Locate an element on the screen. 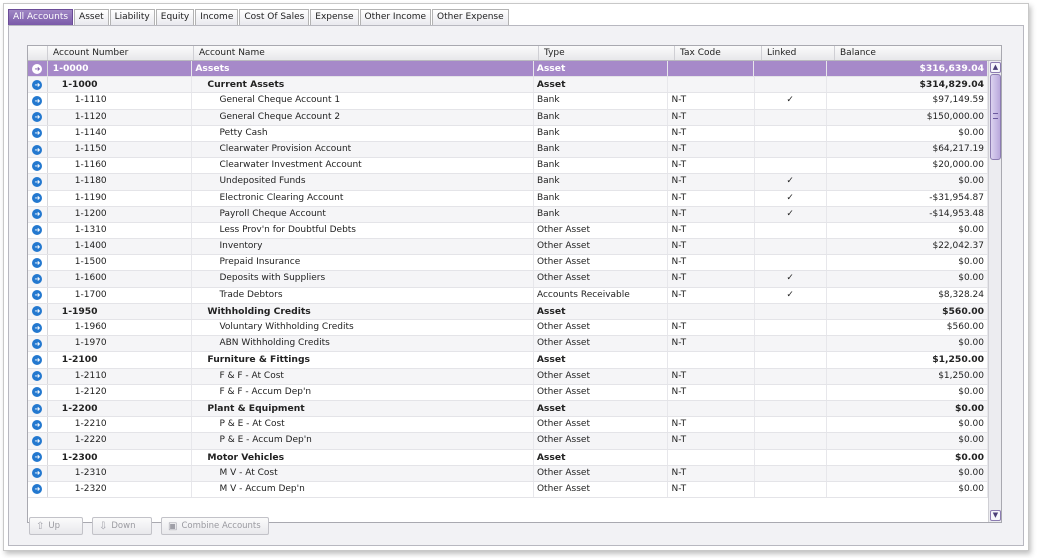  column-header-account-name: Account Name is located at coordinates (366, 53).